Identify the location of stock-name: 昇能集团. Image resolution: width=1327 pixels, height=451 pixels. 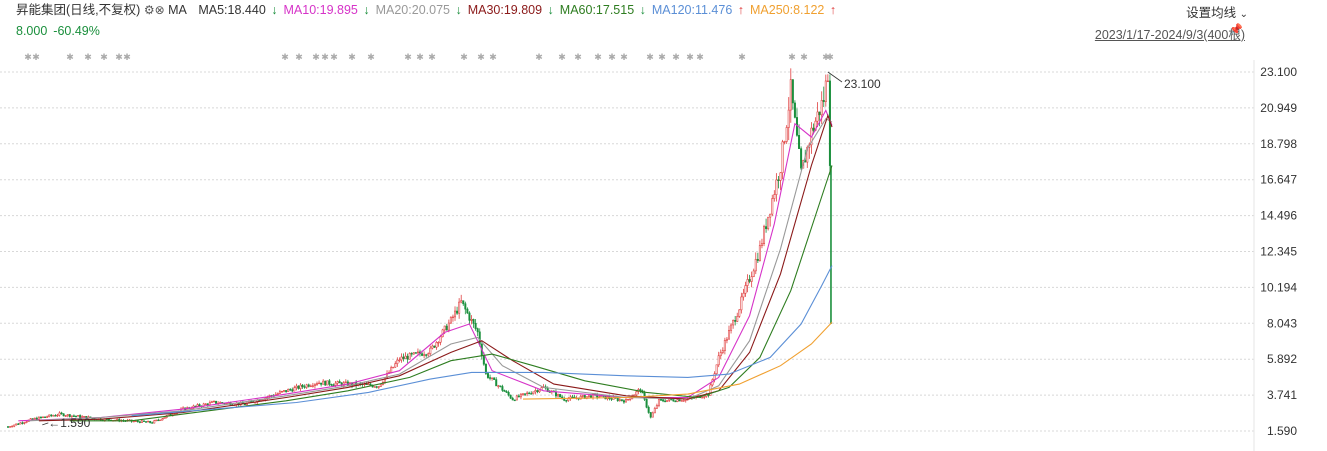
(41, 10).